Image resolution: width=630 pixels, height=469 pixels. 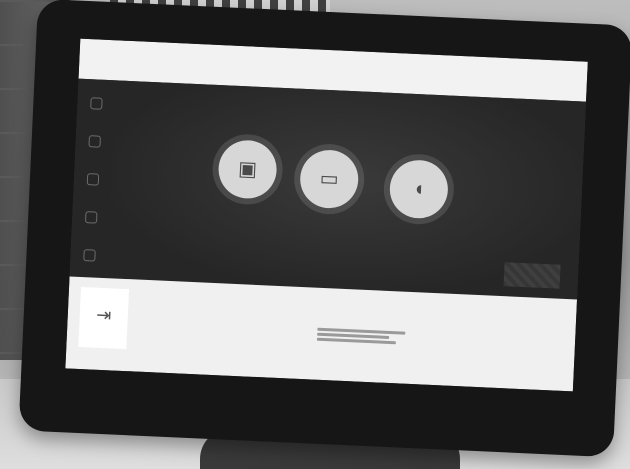 I want to click on corner-logo, so click(x=532, y=275).